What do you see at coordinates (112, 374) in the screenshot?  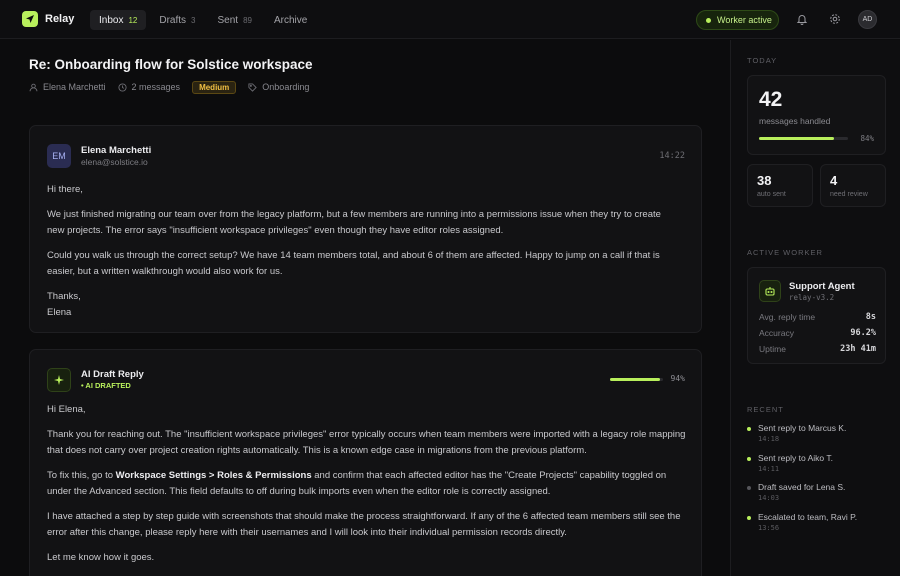 I see `draft-title: AI Draft Reply` at bounding box center [112, 374].